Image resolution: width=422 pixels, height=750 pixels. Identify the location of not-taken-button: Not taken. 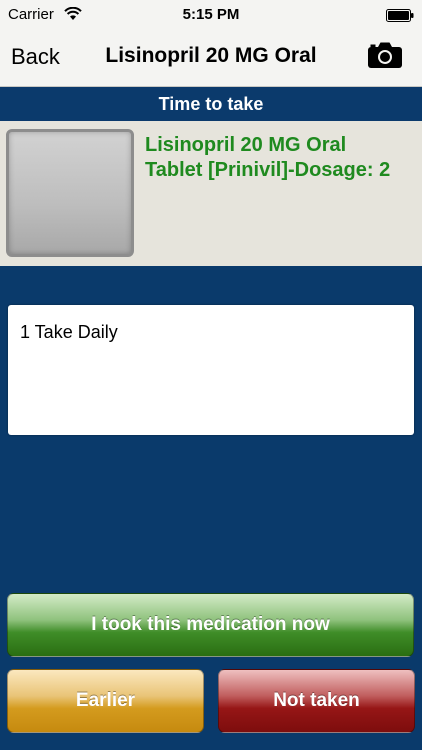
(316, 701).